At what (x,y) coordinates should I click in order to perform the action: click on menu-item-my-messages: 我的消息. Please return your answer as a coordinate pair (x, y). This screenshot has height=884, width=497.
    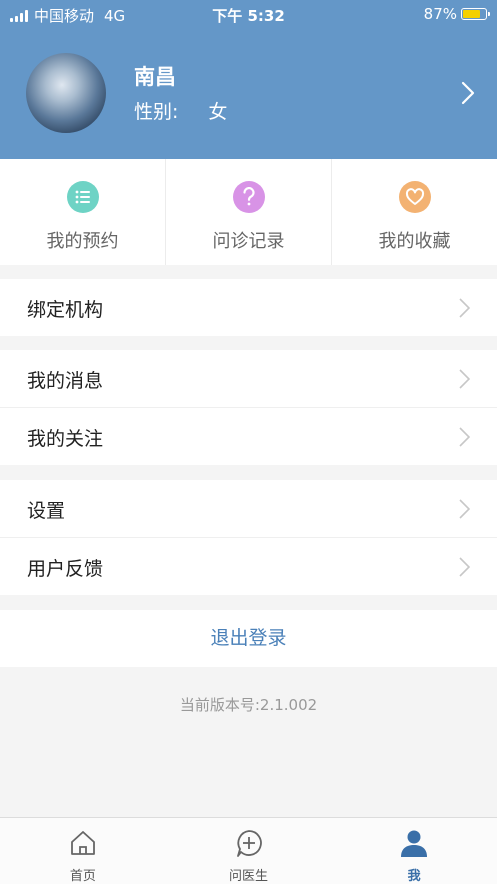
    Looking at the image, I should click on (248, 379).